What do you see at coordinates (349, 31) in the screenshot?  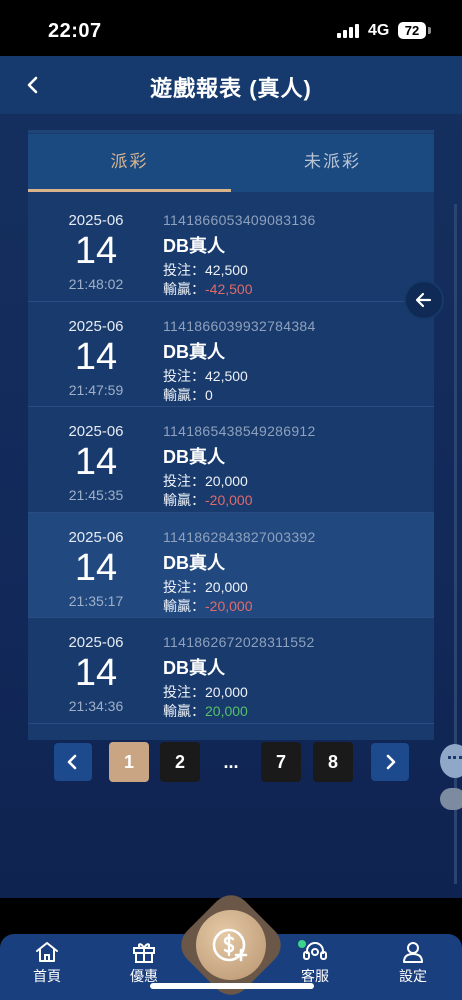 I see `signal-icon` at bounding box center [349, 31].